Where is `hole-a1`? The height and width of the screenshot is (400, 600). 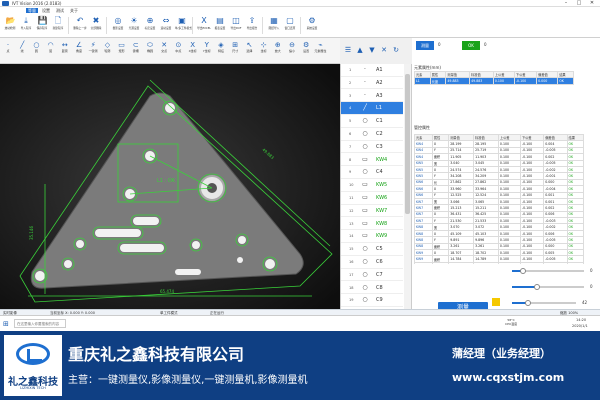 hole-a1 is located at coordinates (170, 108).